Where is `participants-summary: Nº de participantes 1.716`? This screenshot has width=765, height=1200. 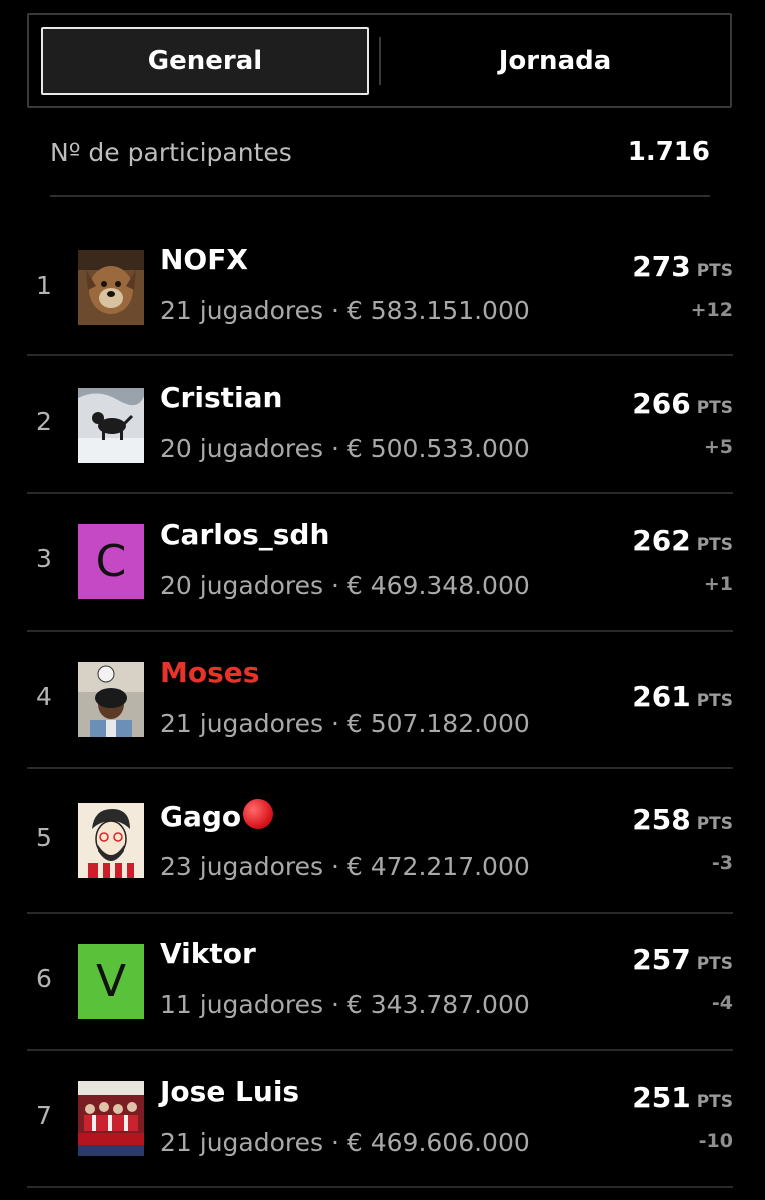 participants-summary: Nº de participantes 1.716 is located at coordinates (380, 152).